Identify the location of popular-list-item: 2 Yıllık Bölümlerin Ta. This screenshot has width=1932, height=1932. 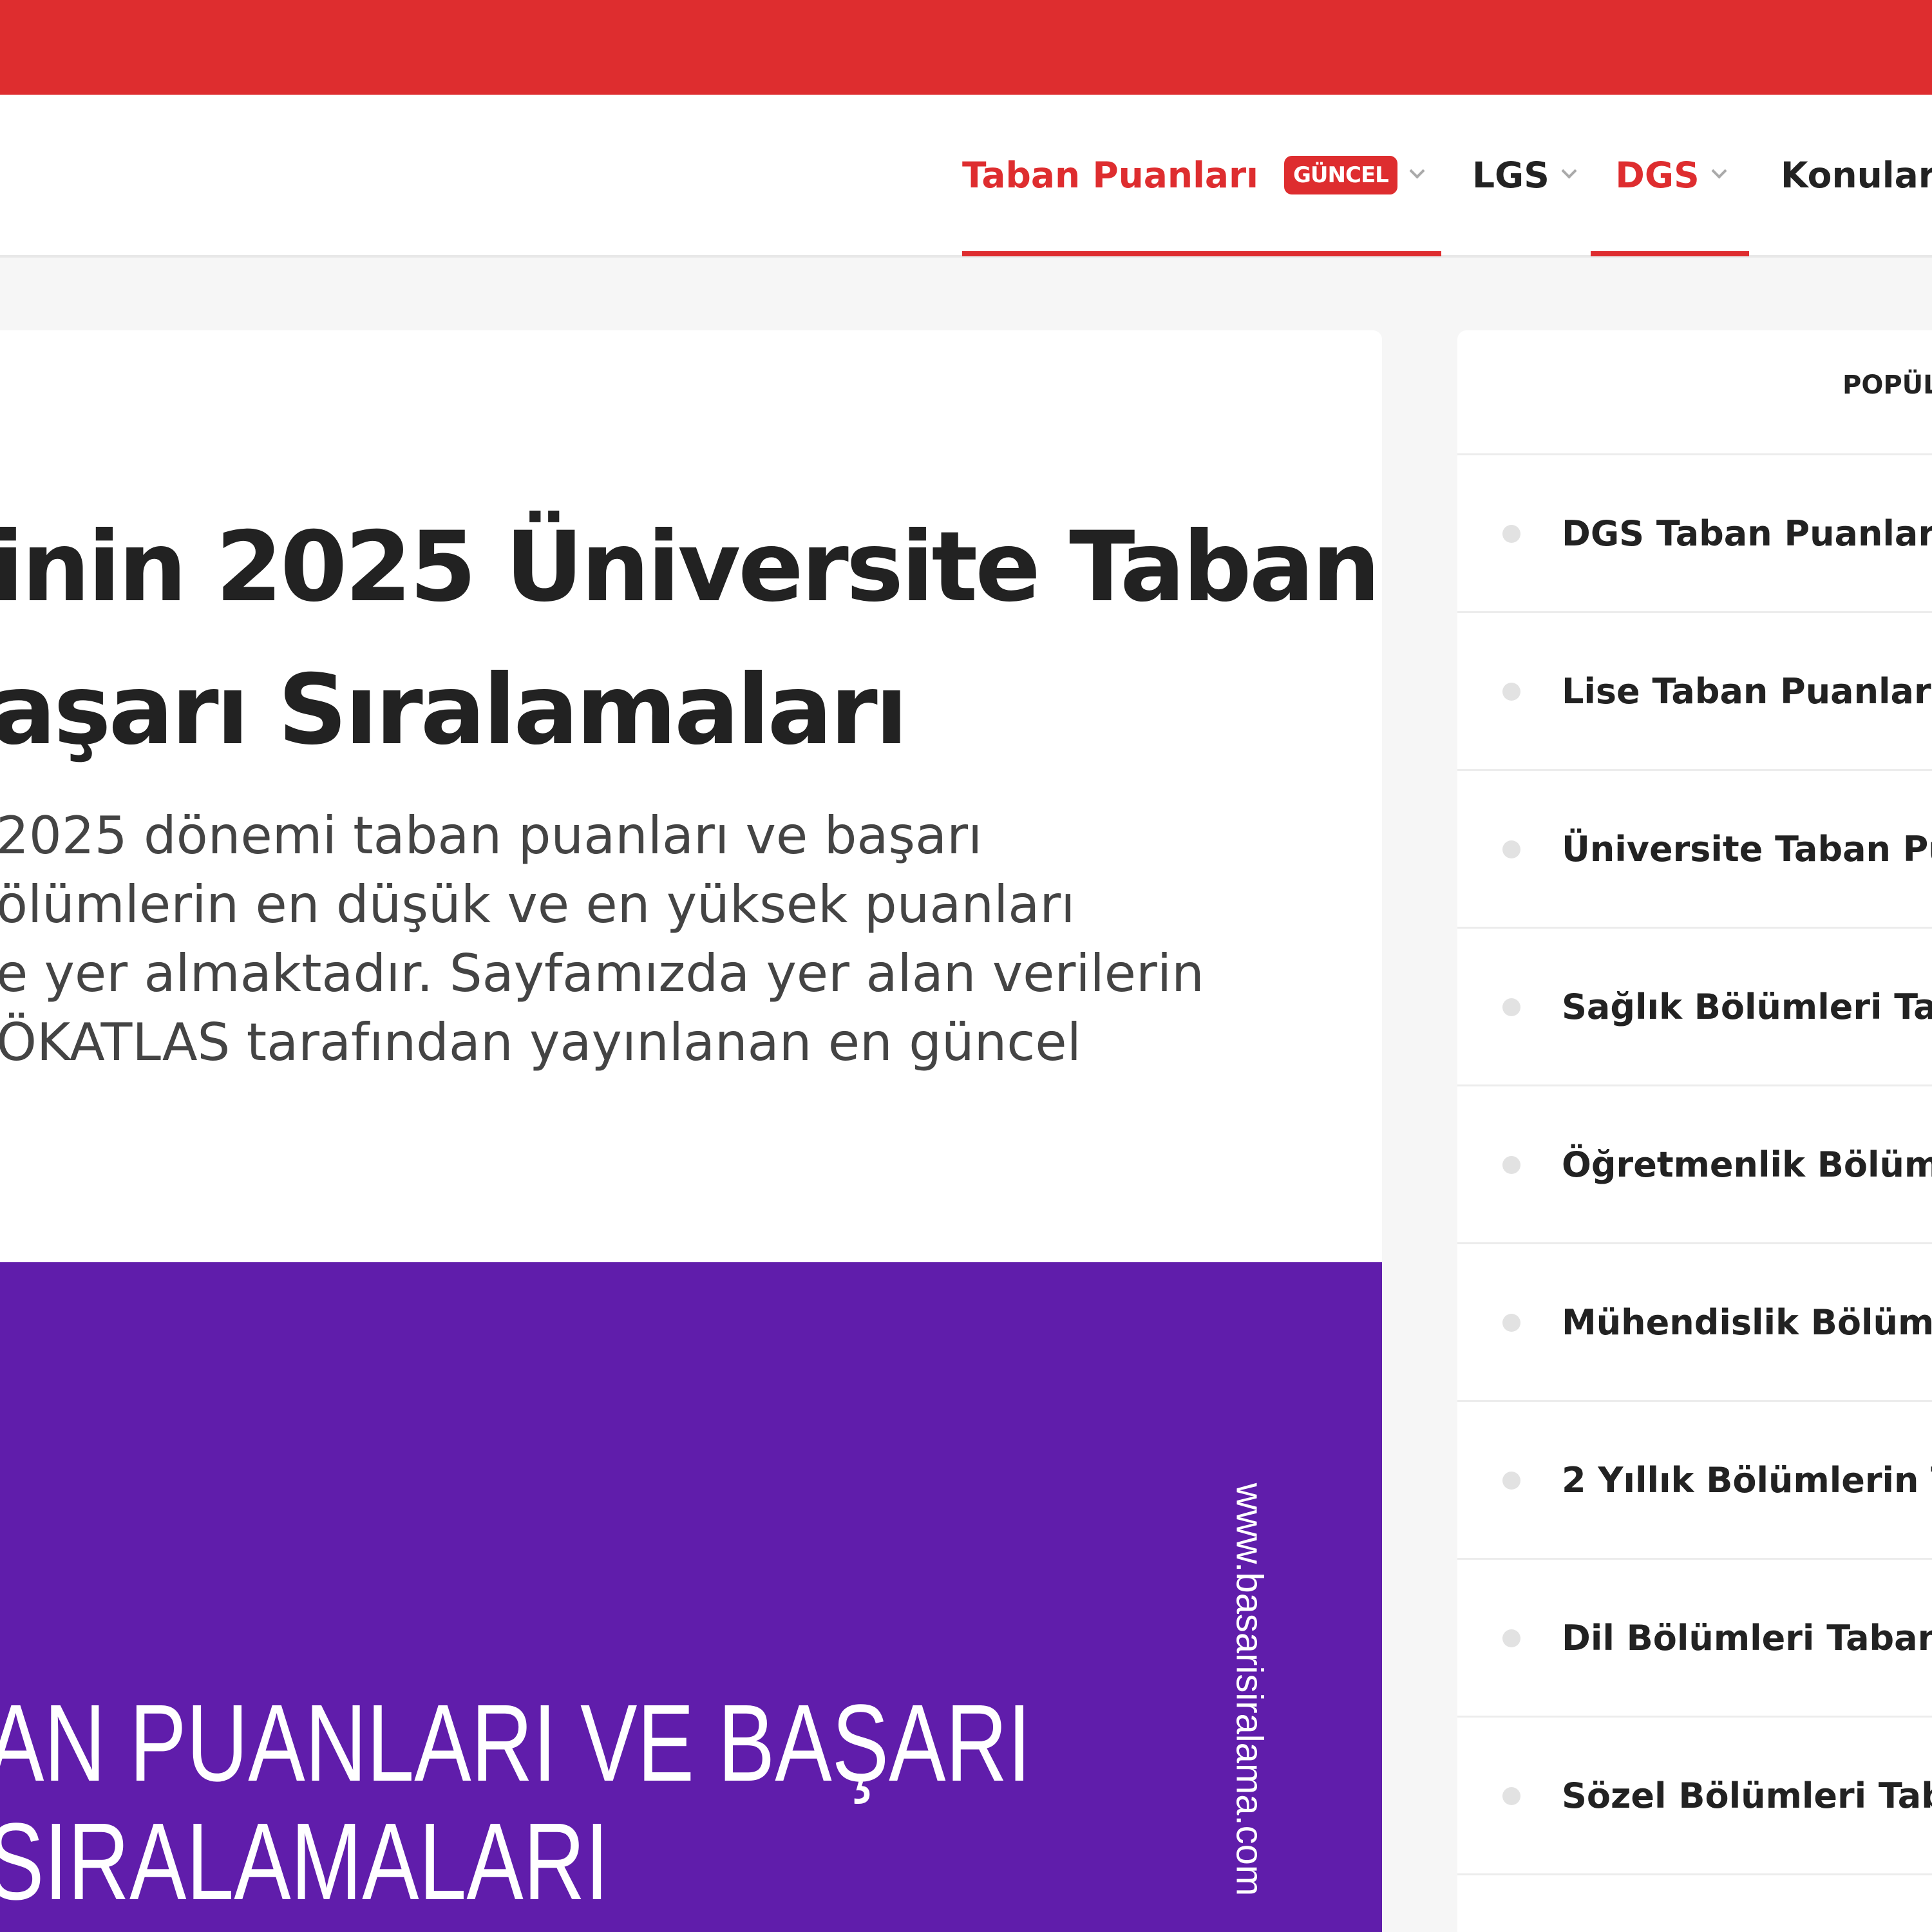
(1694, 1481).